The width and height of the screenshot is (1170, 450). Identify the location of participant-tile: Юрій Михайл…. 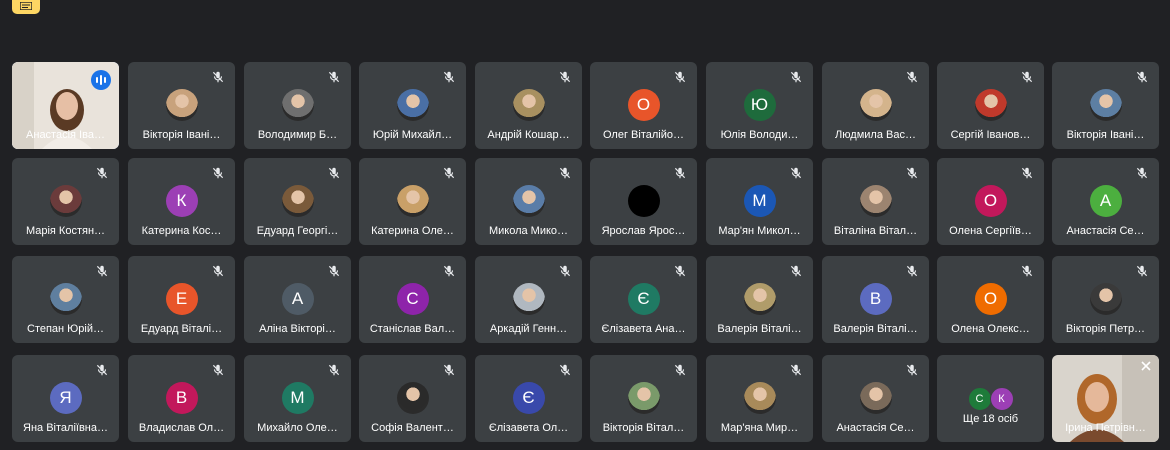
(412, 105).